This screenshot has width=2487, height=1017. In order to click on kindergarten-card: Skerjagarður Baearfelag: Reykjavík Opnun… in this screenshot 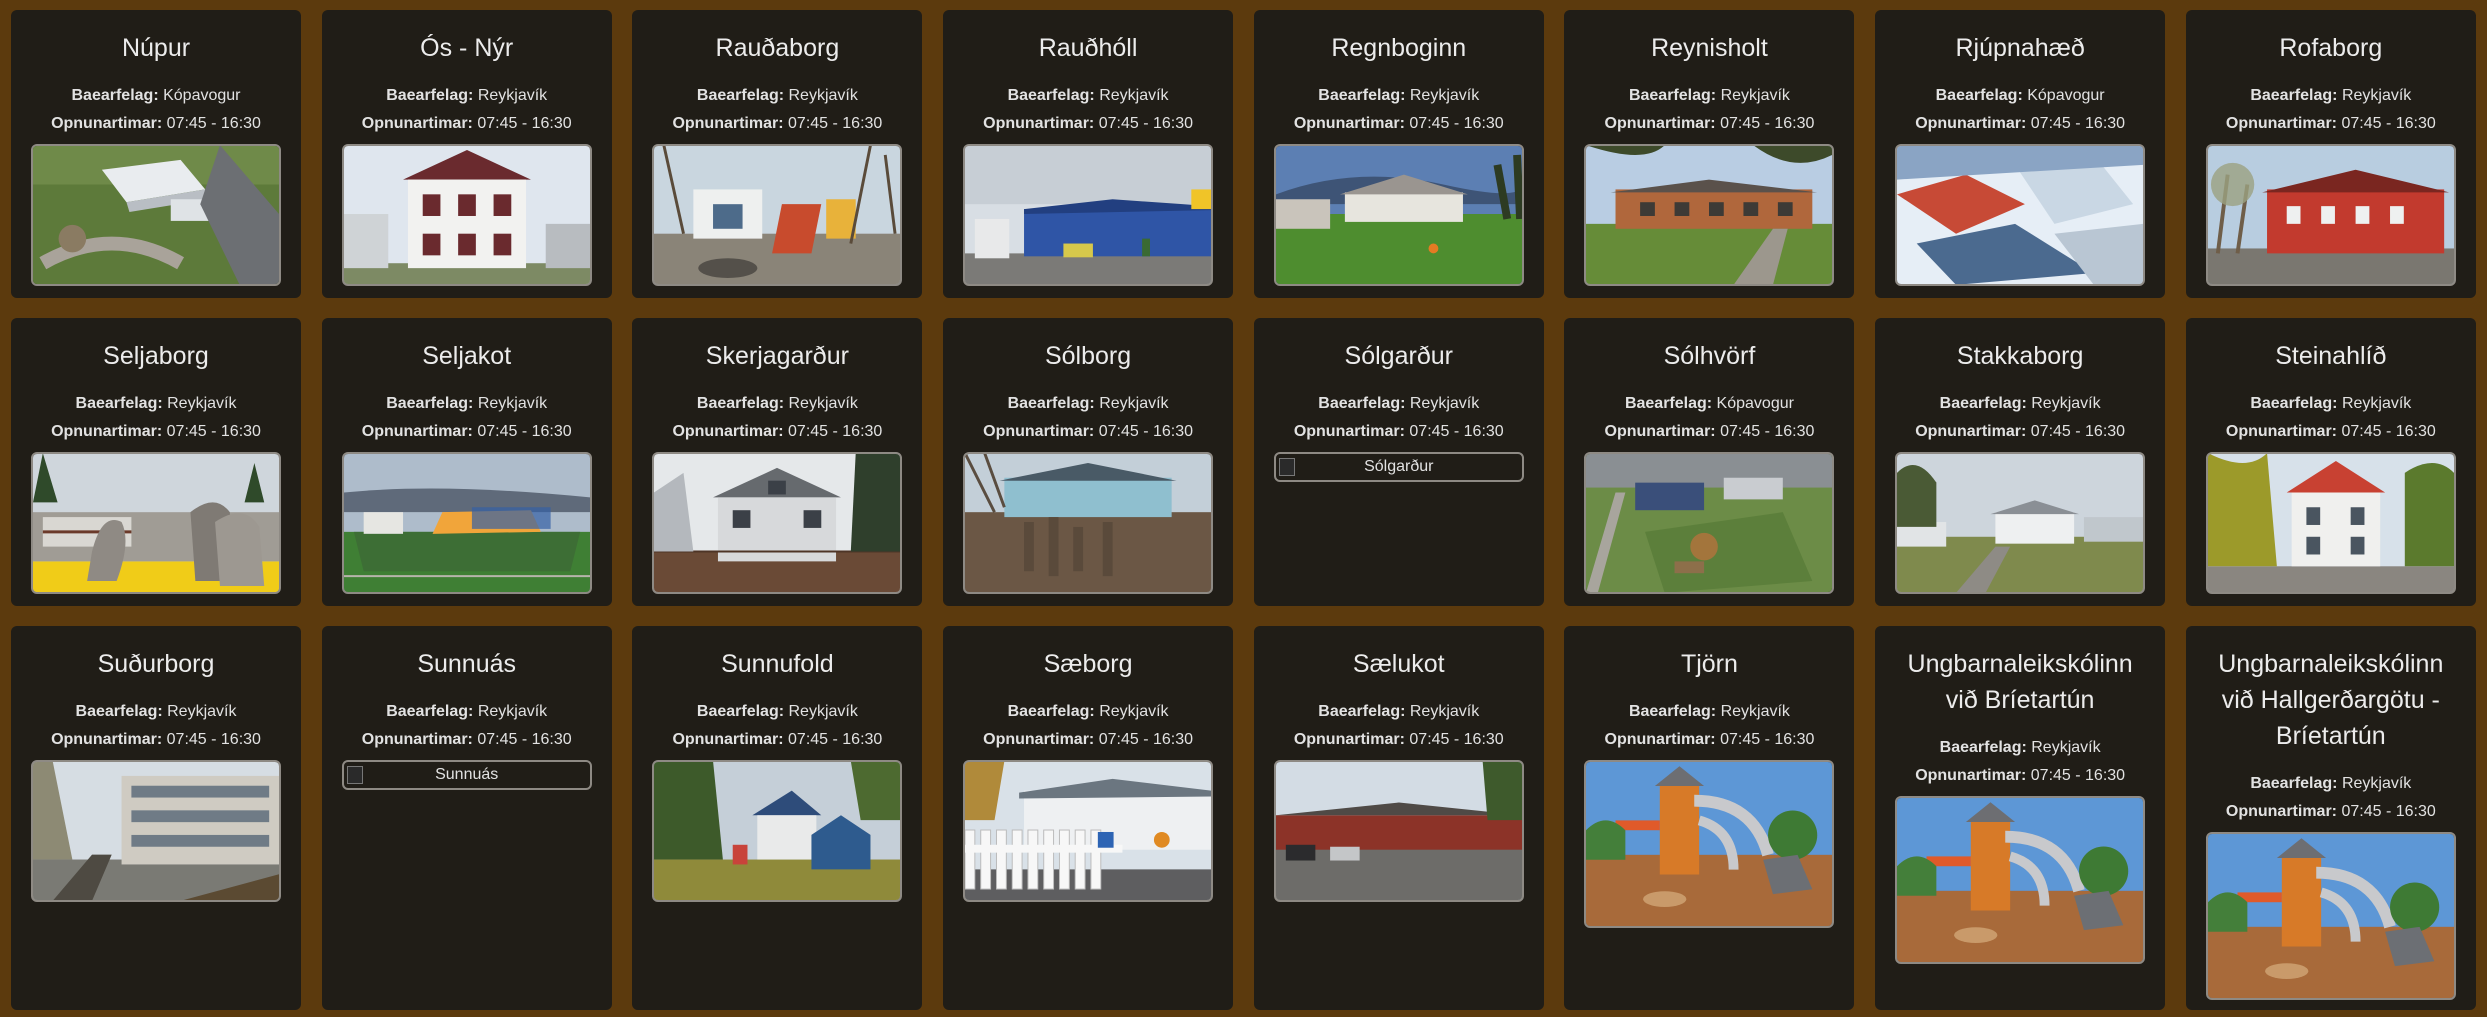, I will do `click(777, 462)`.